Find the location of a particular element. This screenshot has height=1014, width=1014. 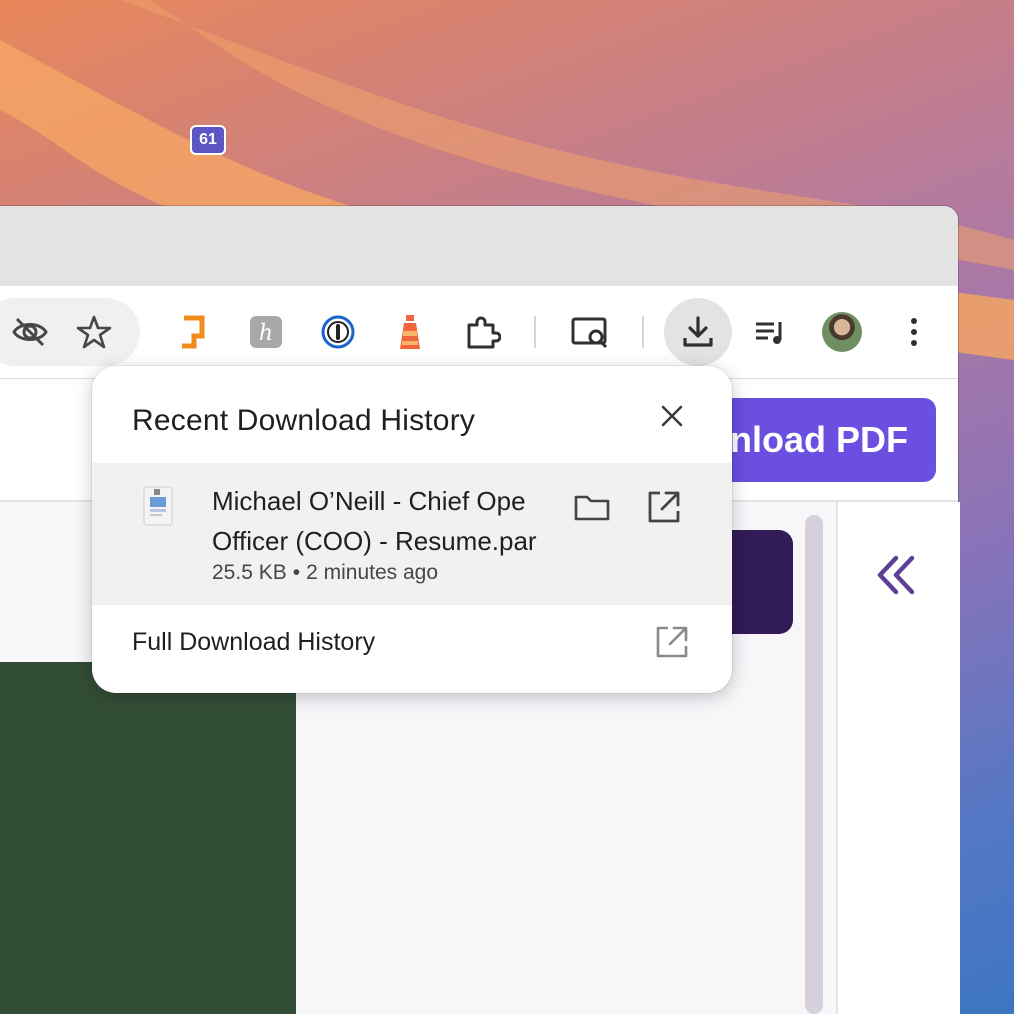

more-vert-icon is located at coordinates (914, 332).